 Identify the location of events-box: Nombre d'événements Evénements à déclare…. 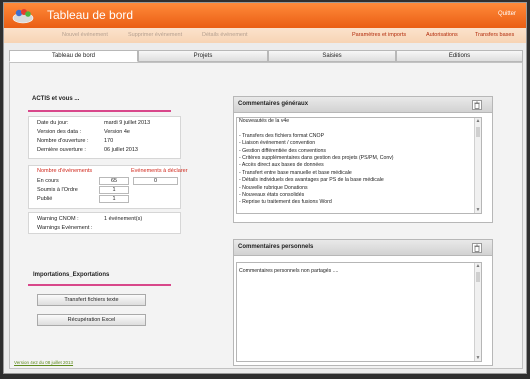
(108, 187).